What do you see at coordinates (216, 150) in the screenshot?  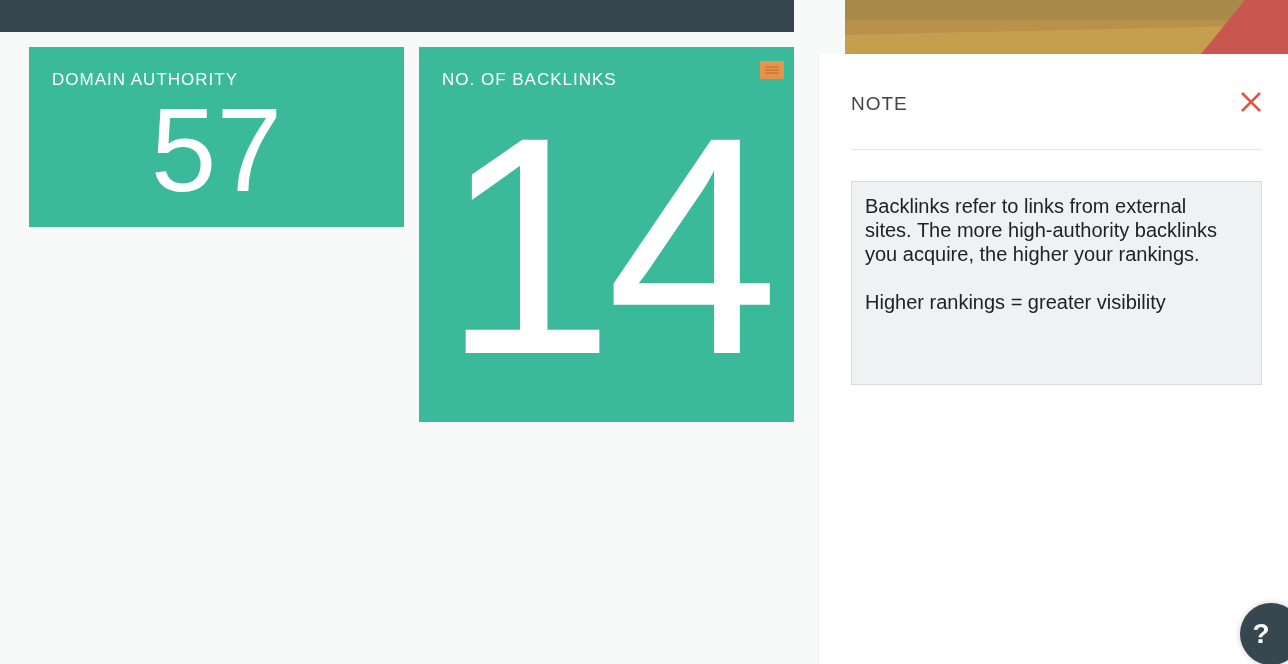 I see `metric-value: 57` at bounding box center [216, 150].